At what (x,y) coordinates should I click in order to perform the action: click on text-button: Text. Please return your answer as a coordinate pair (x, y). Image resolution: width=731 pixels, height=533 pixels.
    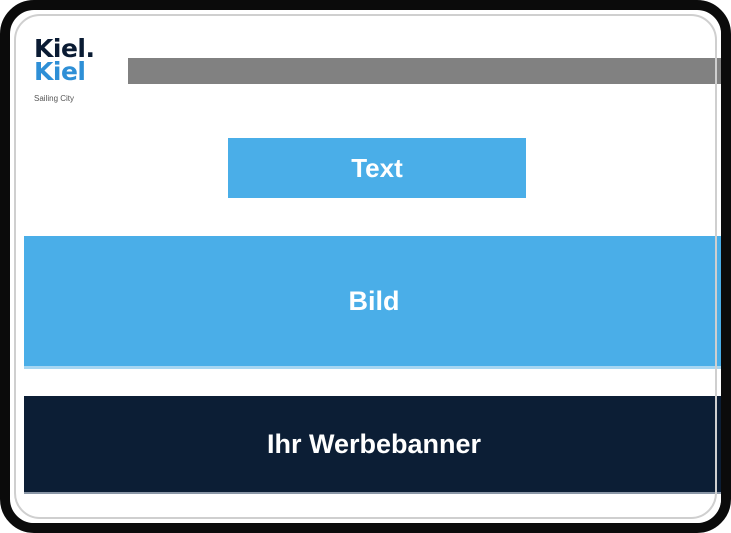
    Looking at the image, I should click on (377, 168).